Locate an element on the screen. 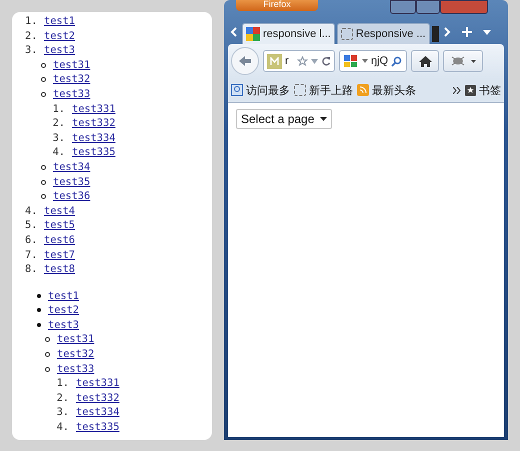 This screenshot has width=520, height=451. bookmarks-icon is located at coordinates (470, 90).